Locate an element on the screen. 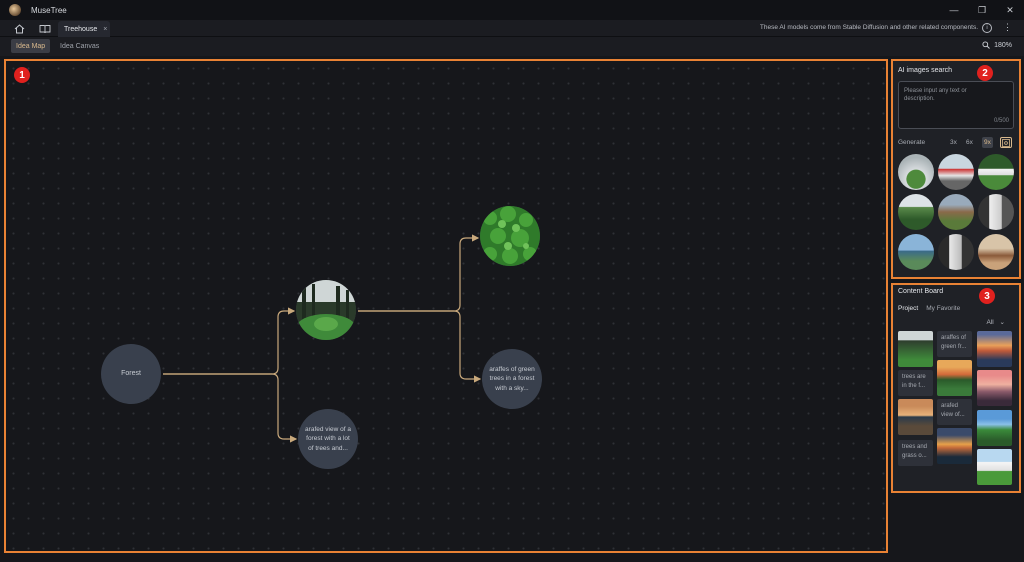  image-search-icon is located at coordinates (1006, 142).